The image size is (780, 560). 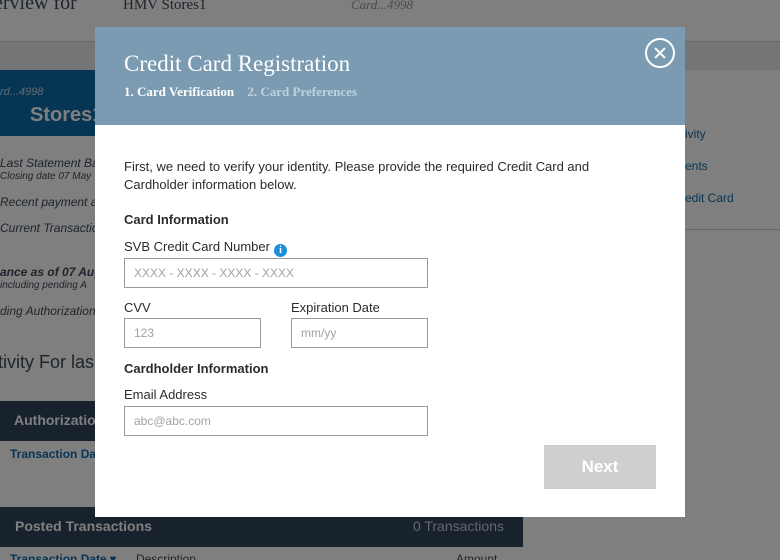 I want to click on email-address-label: Email Address, so click(x=166, y=394).